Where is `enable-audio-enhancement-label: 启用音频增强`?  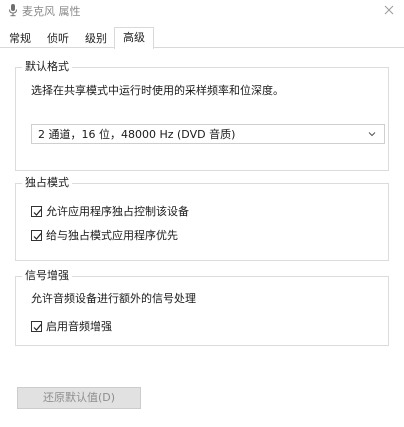
enable-audio-enhancement-label: 启用音频增强 is located at coordinates (79, 326).